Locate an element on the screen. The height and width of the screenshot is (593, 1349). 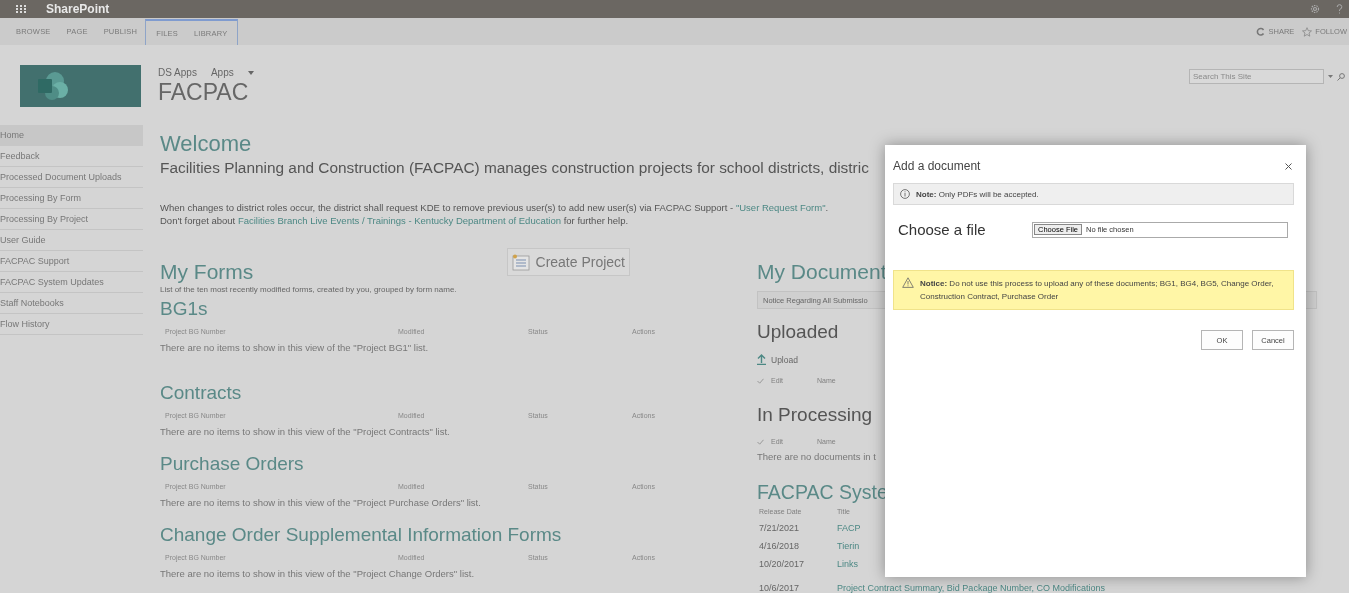
section-heading: Uploaded is located at coordinates (798, 332).